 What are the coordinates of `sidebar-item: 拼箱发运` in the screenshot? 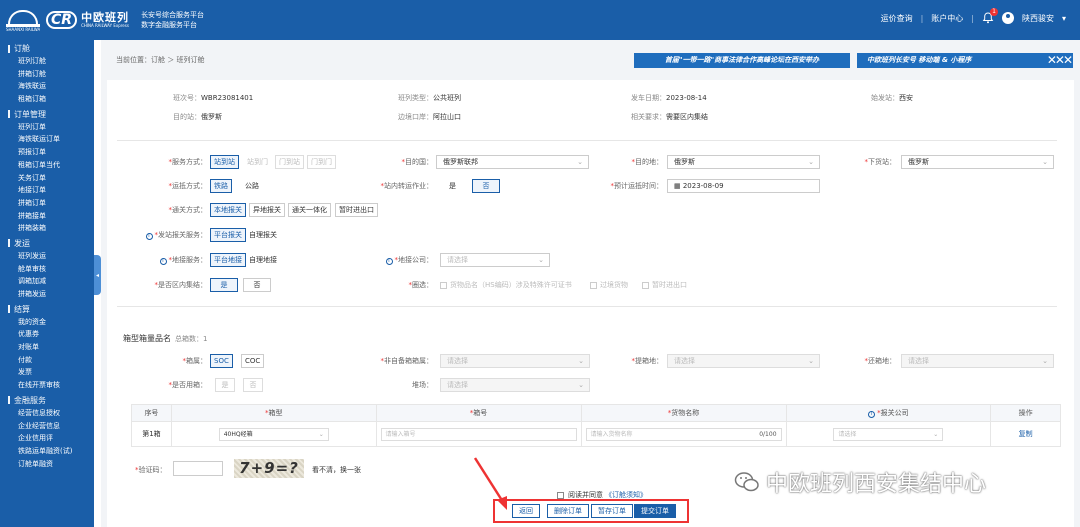 It's located at (47, 294).